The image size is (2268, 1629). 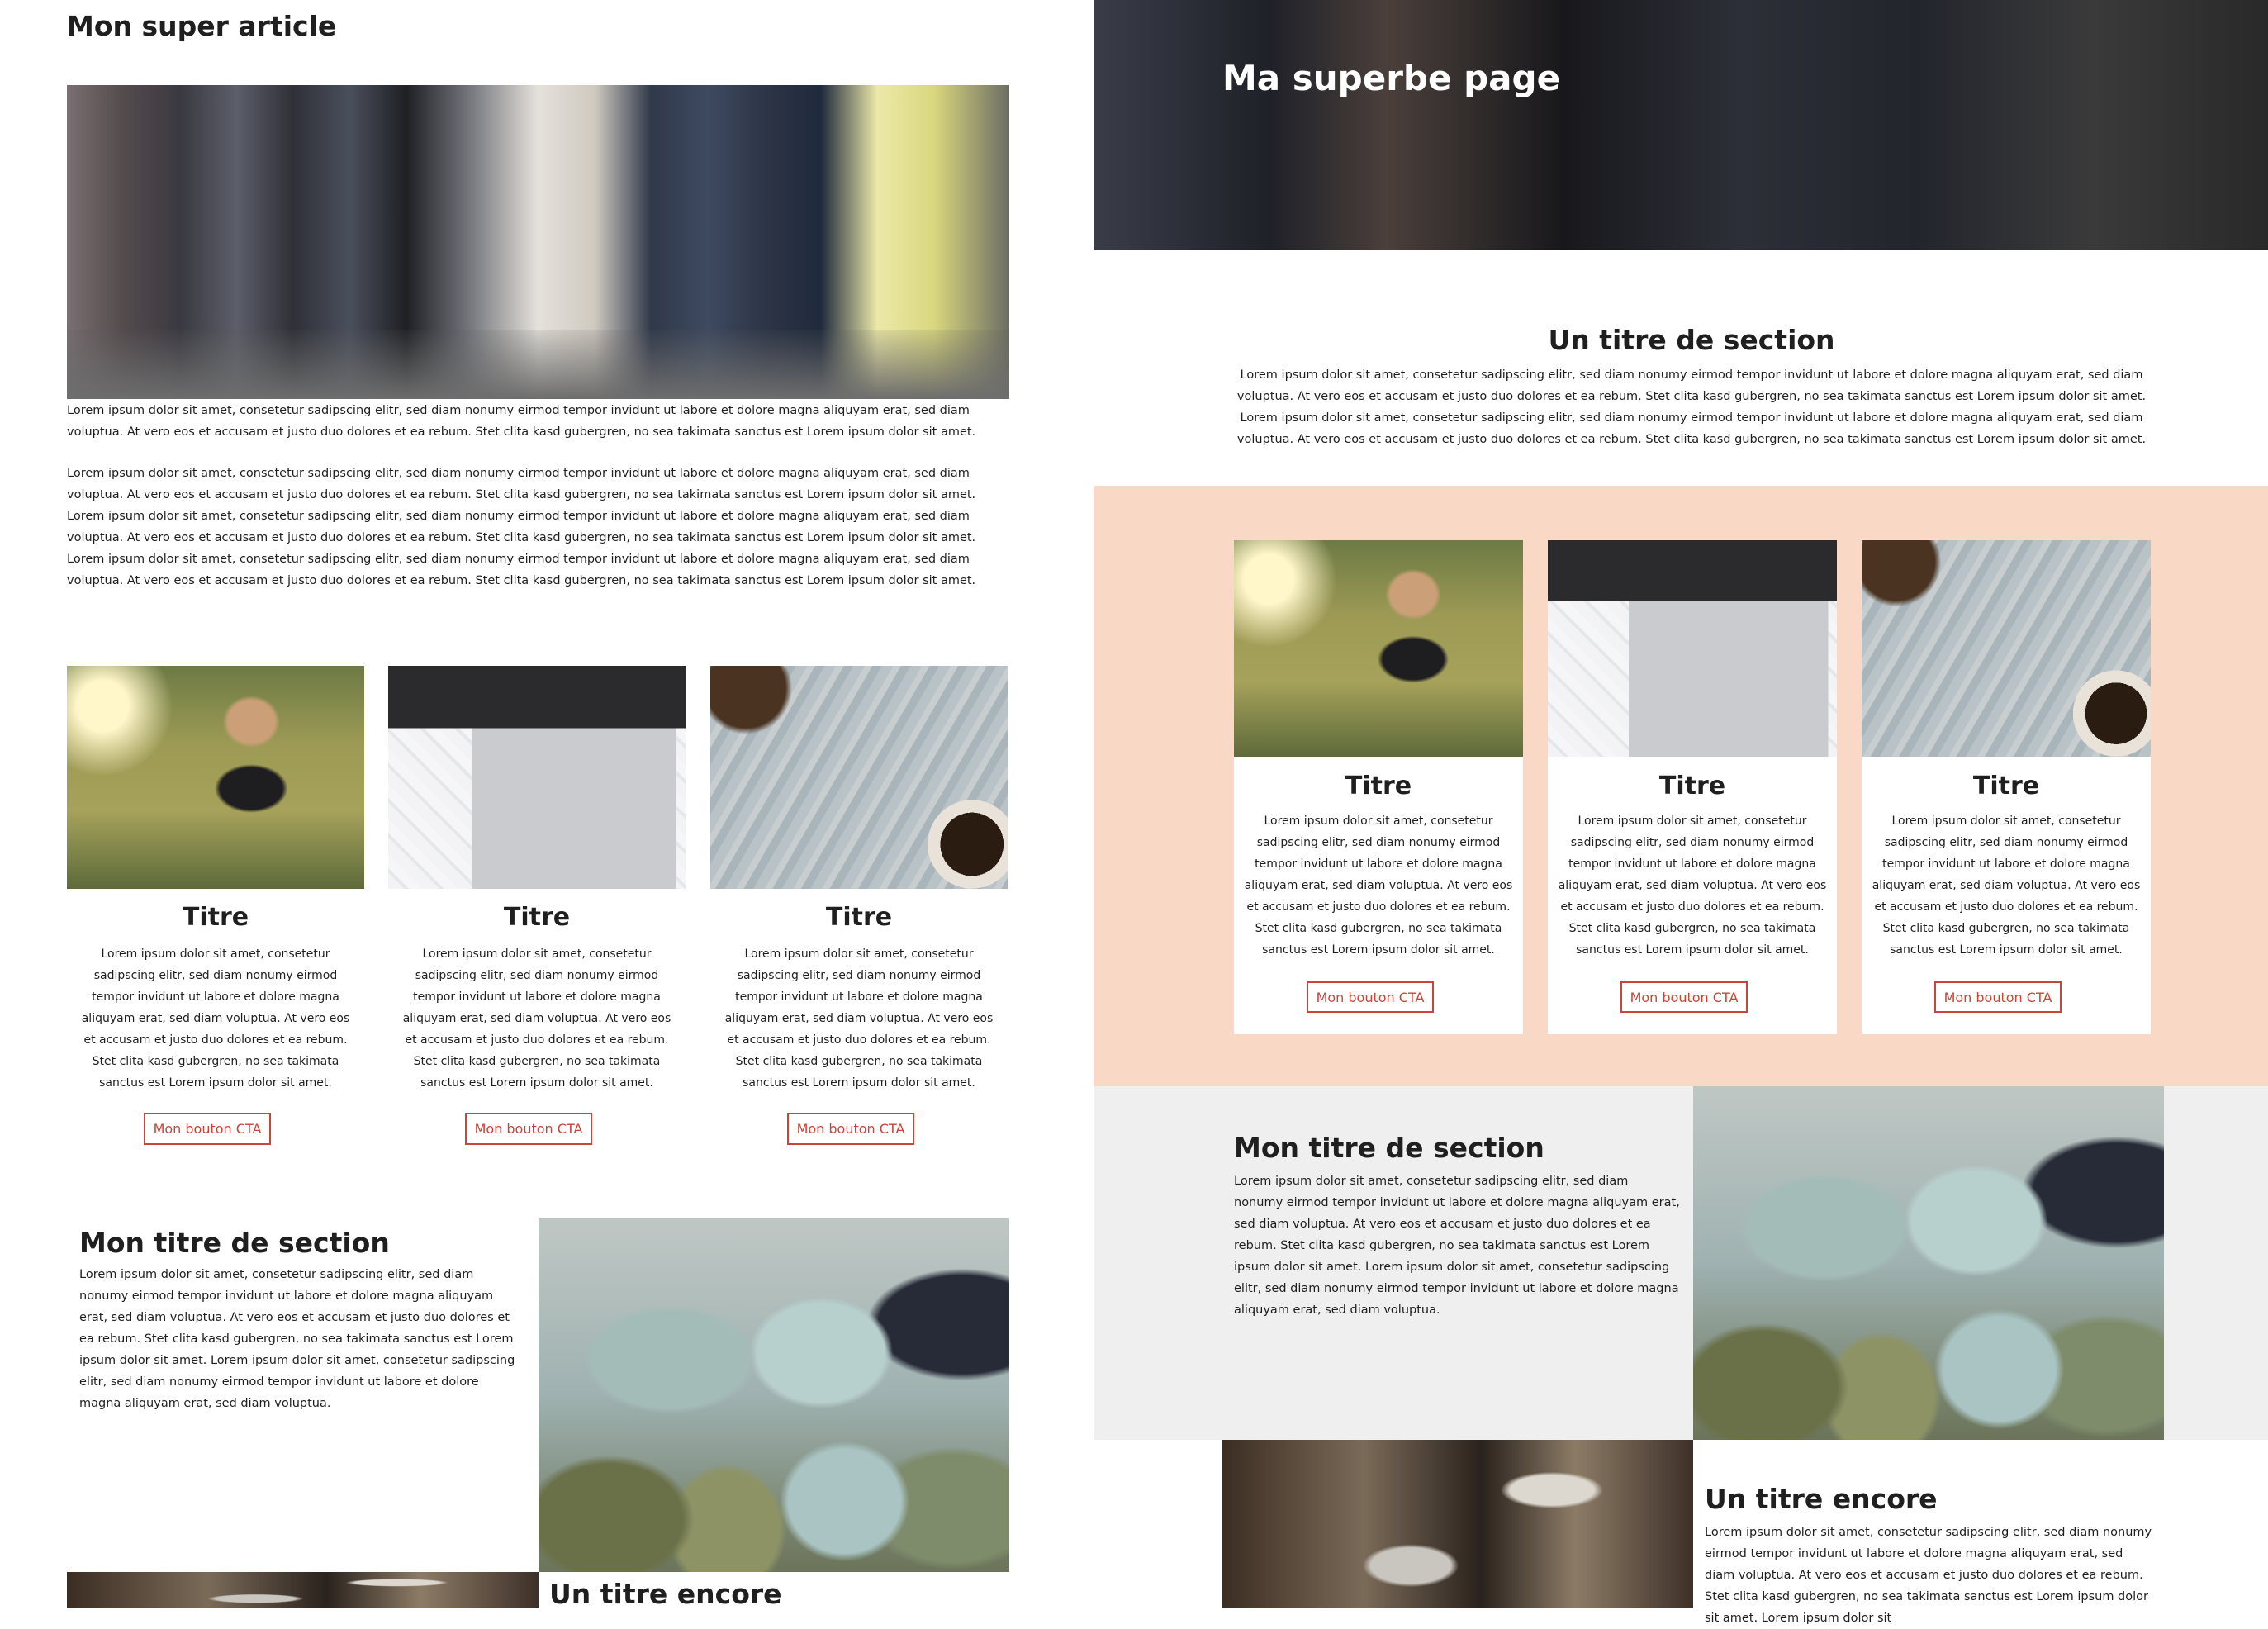 I want to click on hero-banner, so click(x=1681, y=125).